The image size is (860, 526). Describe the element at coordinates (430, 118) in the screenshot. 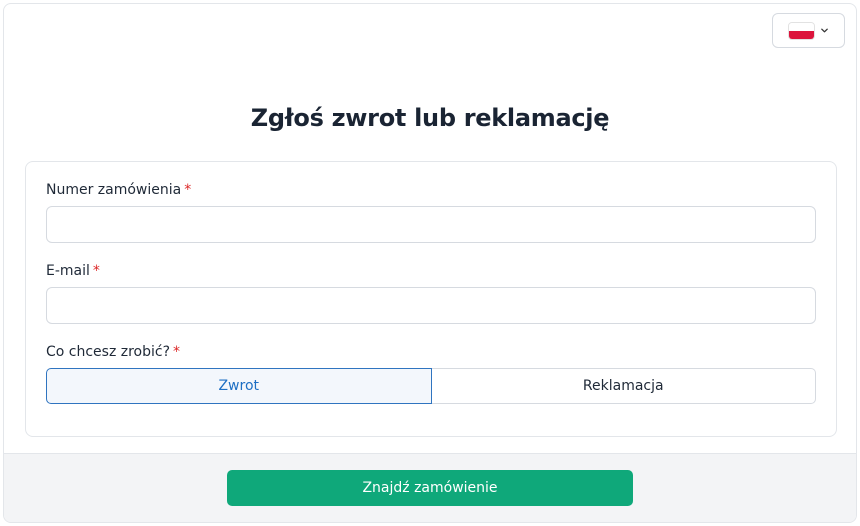

I see `page-title: Zgłoś zwrot lub reklamację` at that location.